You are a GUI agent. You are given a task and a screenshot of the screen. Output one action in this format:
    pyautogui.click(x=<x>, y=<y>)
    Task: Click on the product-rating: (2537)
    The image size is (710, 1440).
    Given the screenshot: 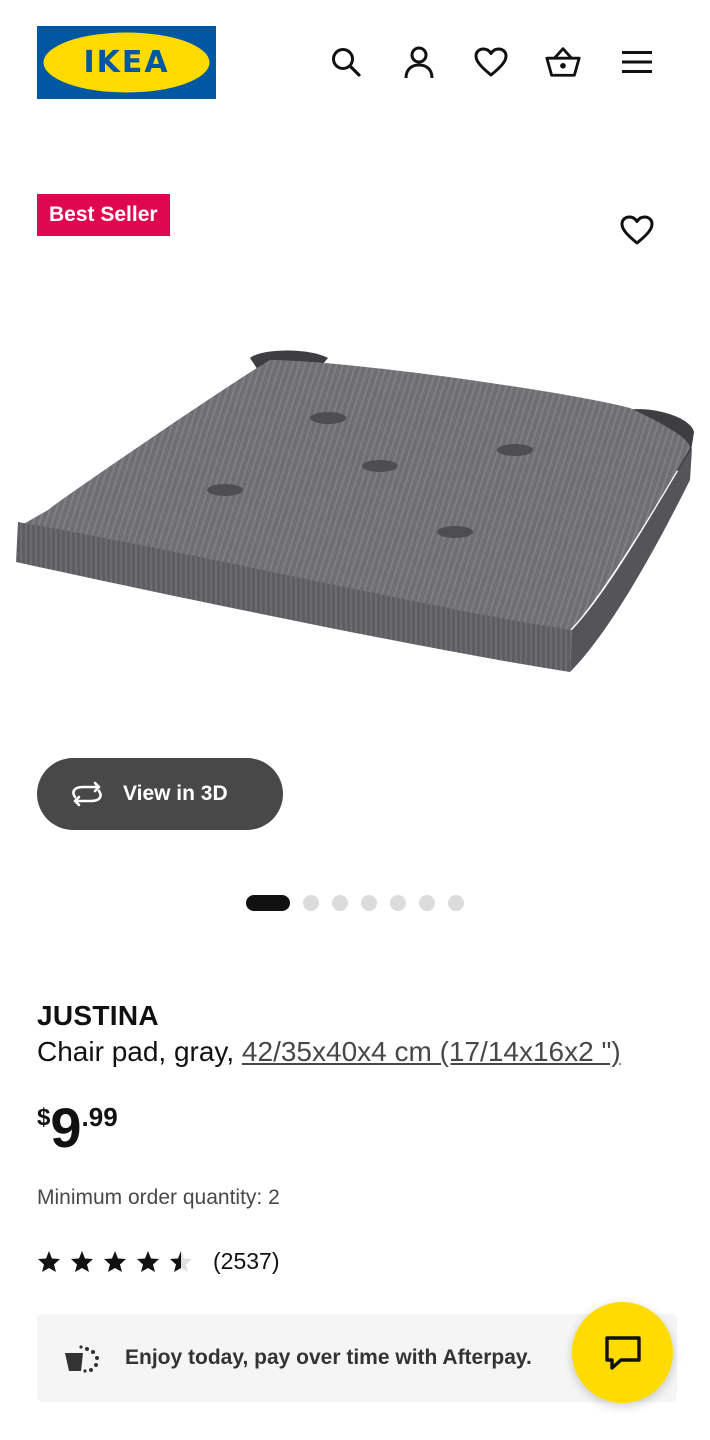 What is the action you would take?
    pyautogui.click(x=158, y=1261)
    